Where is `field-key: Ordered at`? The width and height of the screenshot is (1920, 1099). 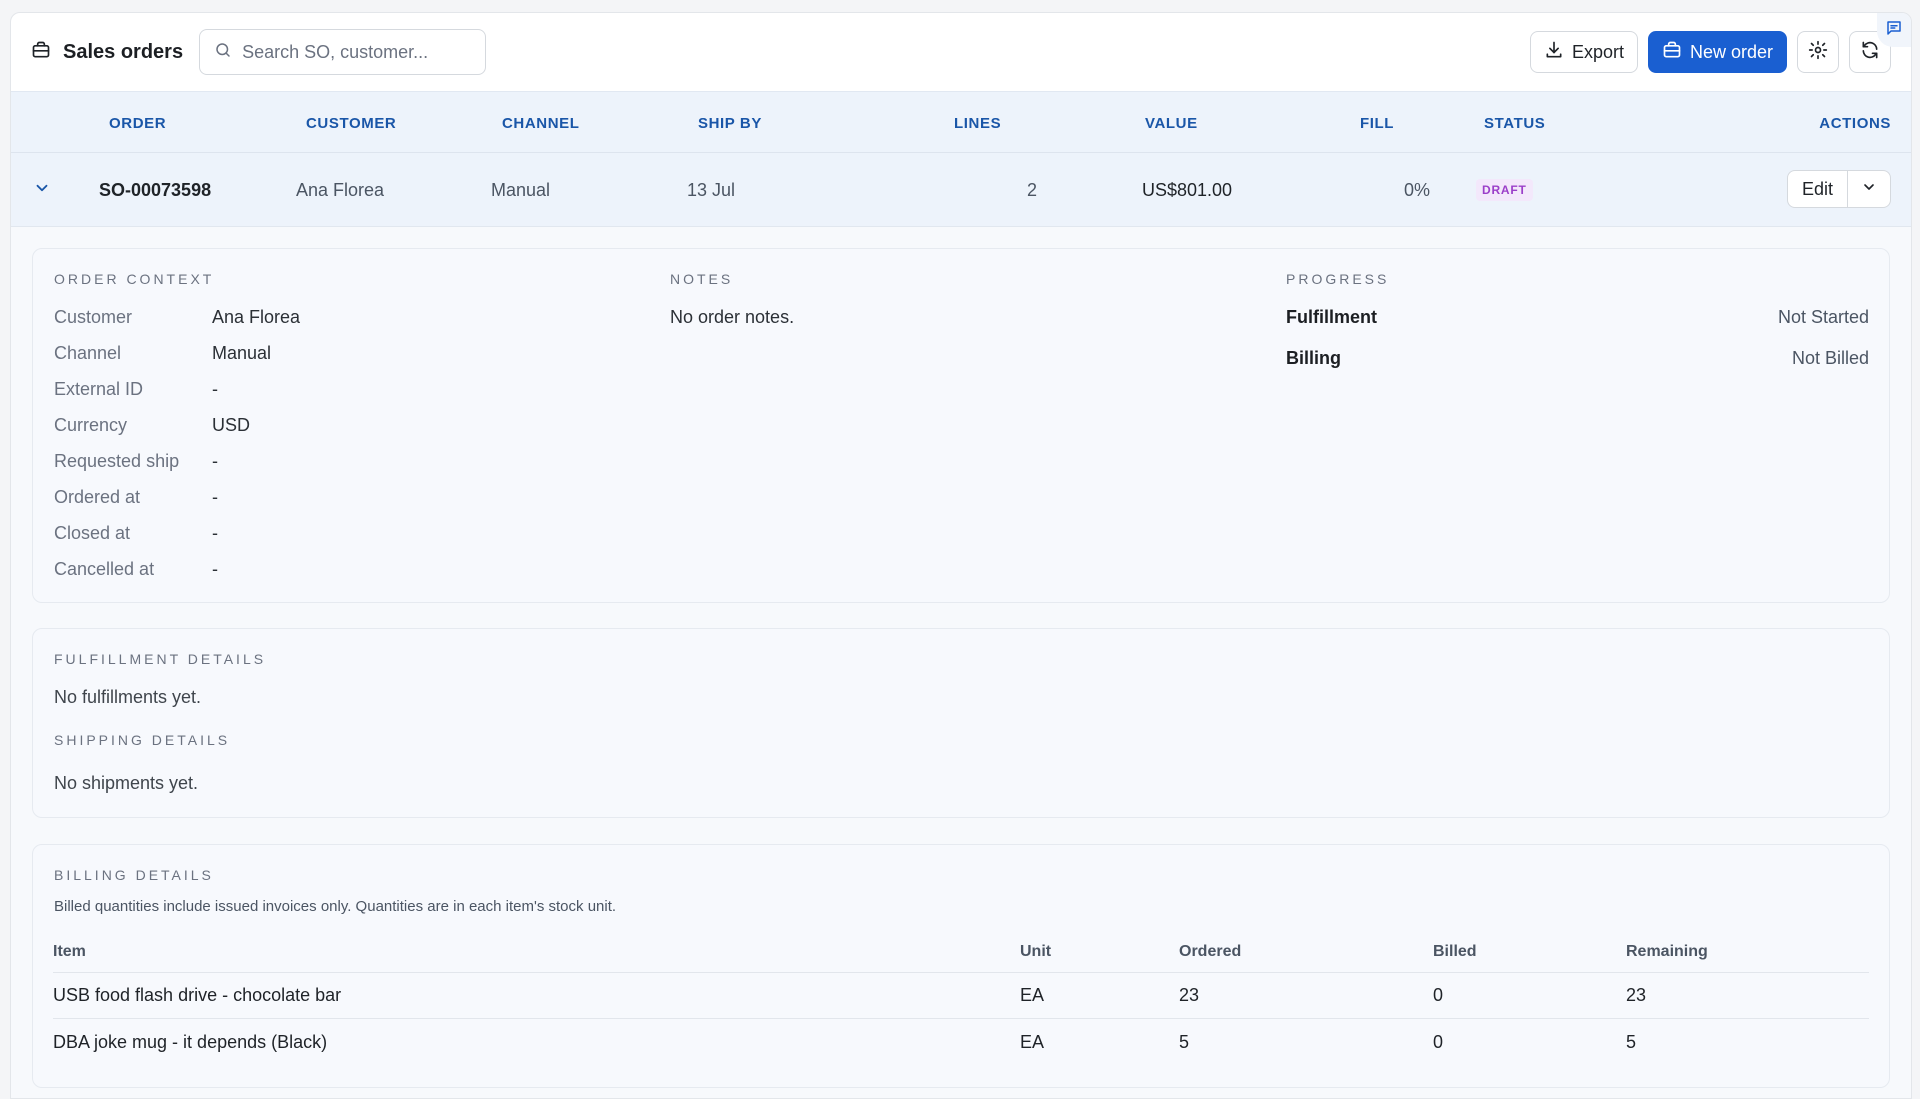
field-key: Ordered at is located at coordinates (97, 497).